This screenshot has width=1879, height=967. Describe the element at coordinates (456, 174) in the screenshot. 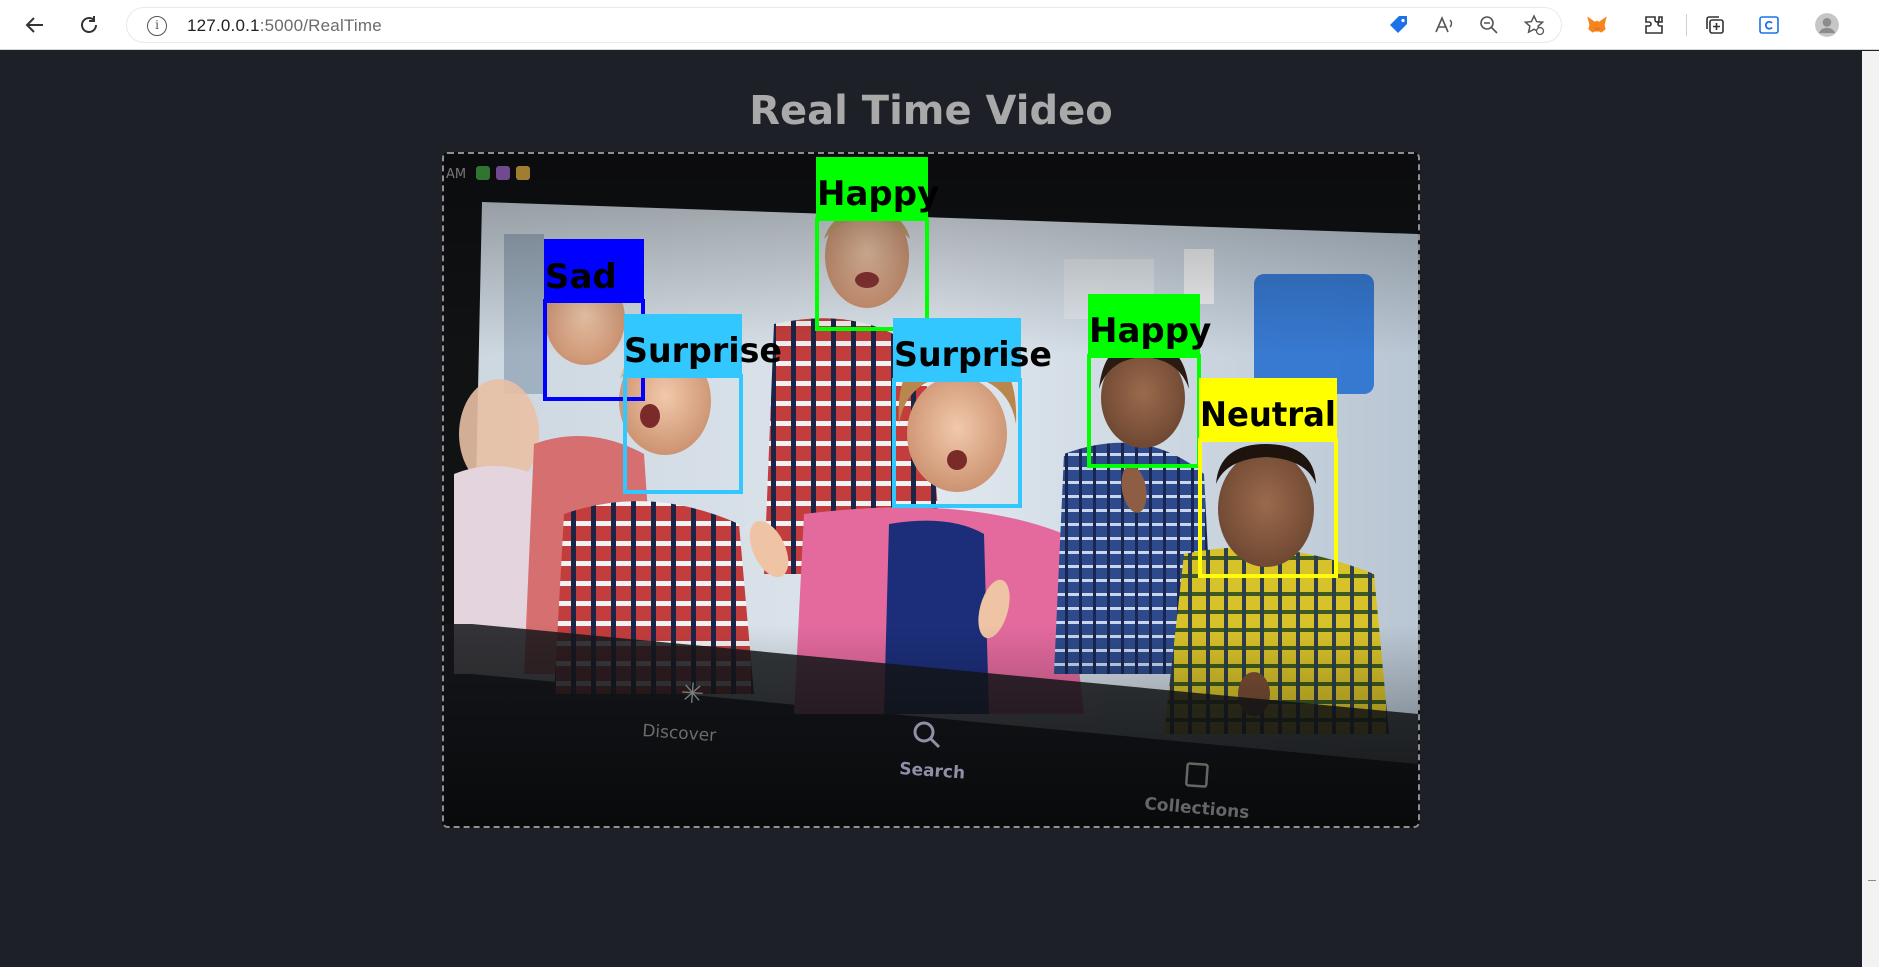

I see `tv-status-text: AM` at that location.